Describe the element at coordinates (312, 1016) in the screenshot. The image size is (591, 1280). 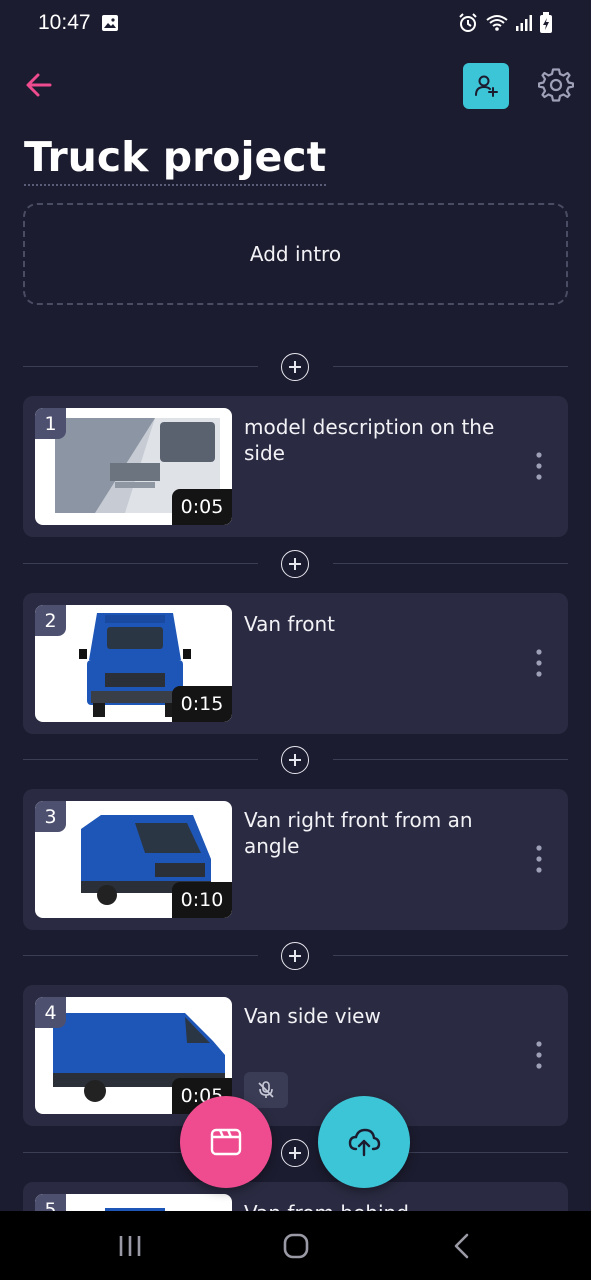
I see `clip-title: Van side view` at that location.